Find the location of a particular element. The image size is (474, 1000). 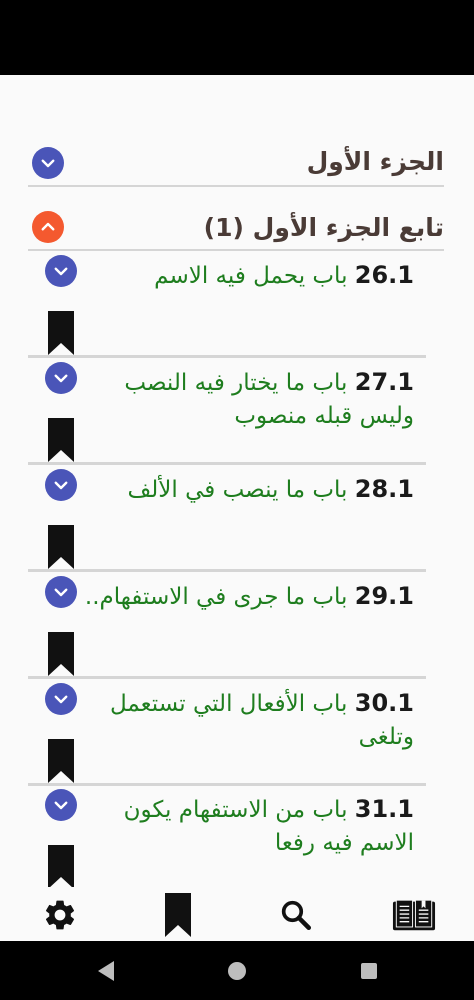

list-item: 29.1 باب ما جرى في الاستفهام.. is located at coordinates (227, 626).